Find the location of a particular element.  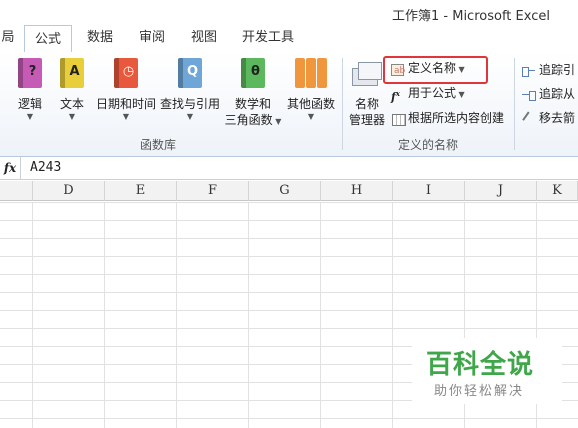

text-label: 文本 is located at coordinates (71, 104).